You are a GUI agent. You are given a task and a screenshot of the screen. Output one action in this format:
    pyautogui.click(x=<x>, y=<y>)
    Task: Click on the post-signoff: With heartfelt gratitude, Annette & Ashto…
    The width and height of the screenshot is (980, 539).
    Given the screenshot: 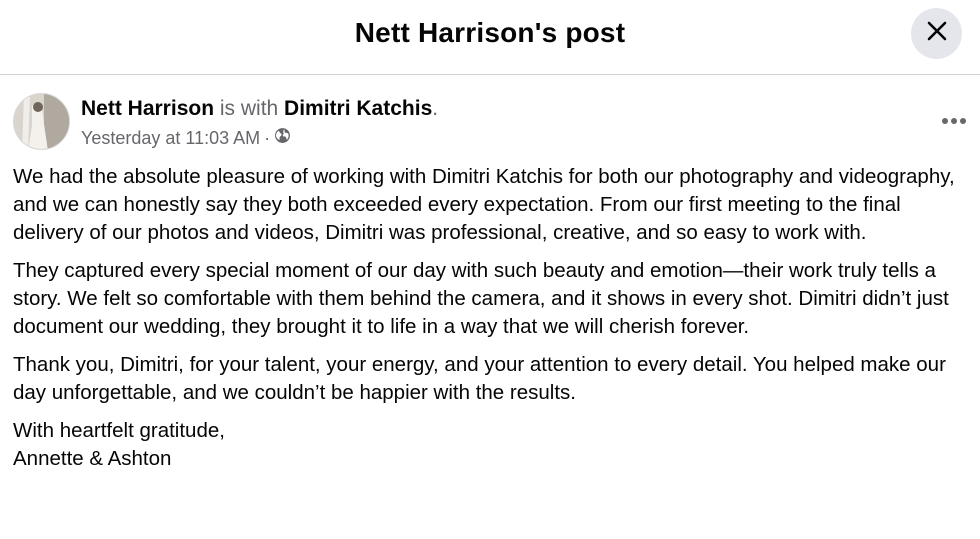 What is the action you would take?
    pyautogui.click(x=493, y=445)
    